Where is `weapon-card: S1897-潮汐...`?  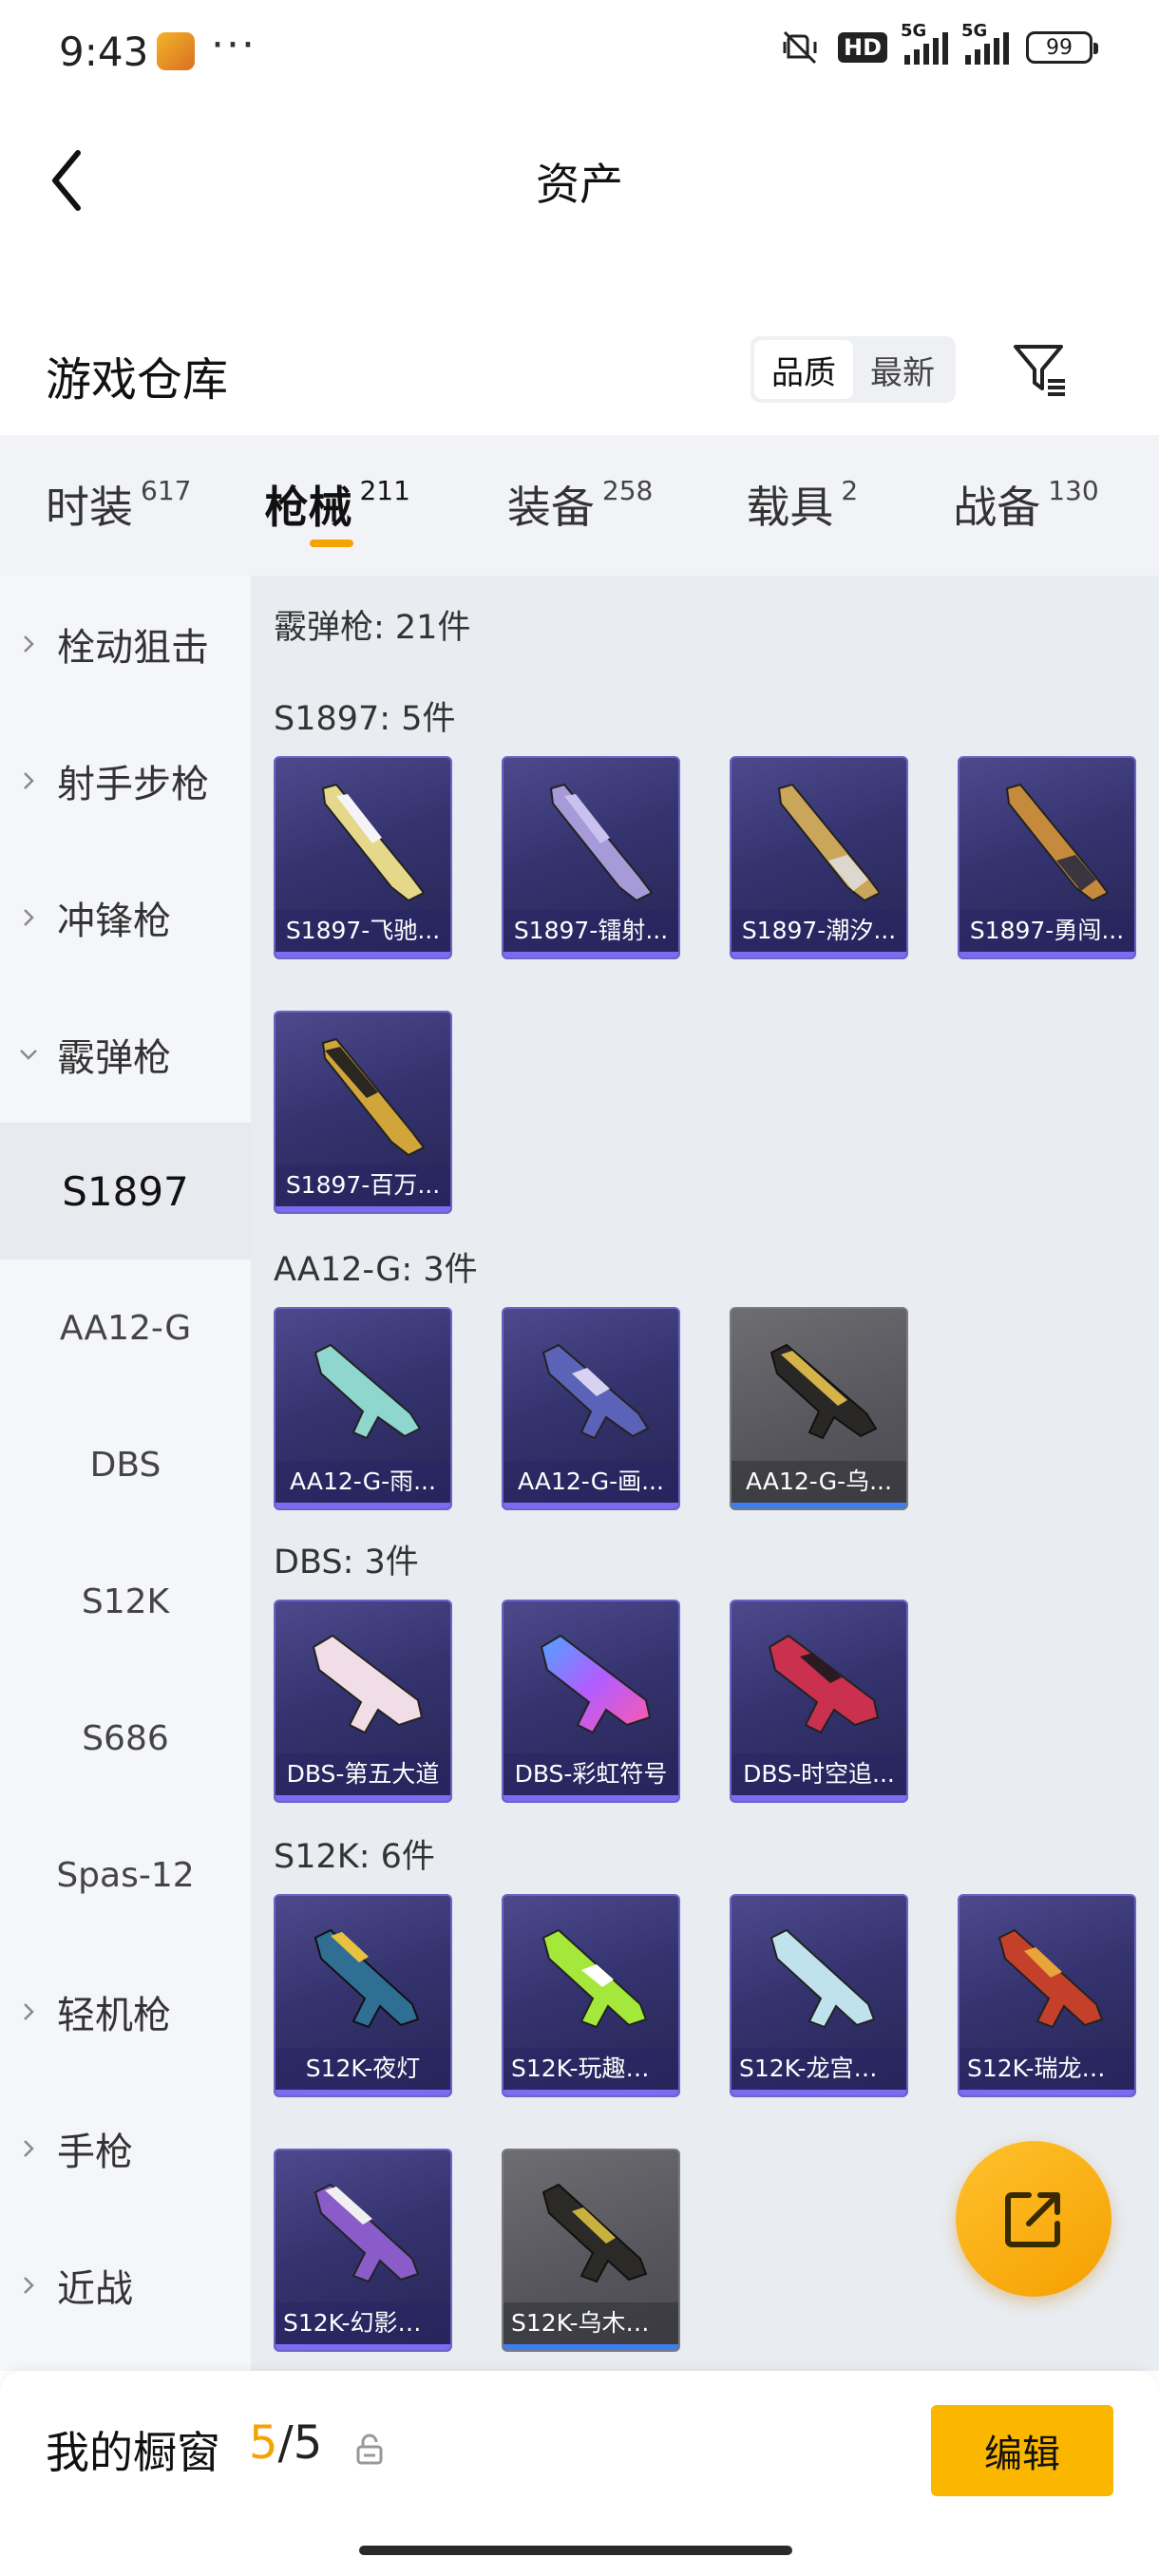
weapon-card: S1897-潮汐... is located at coordinates (819, 857).